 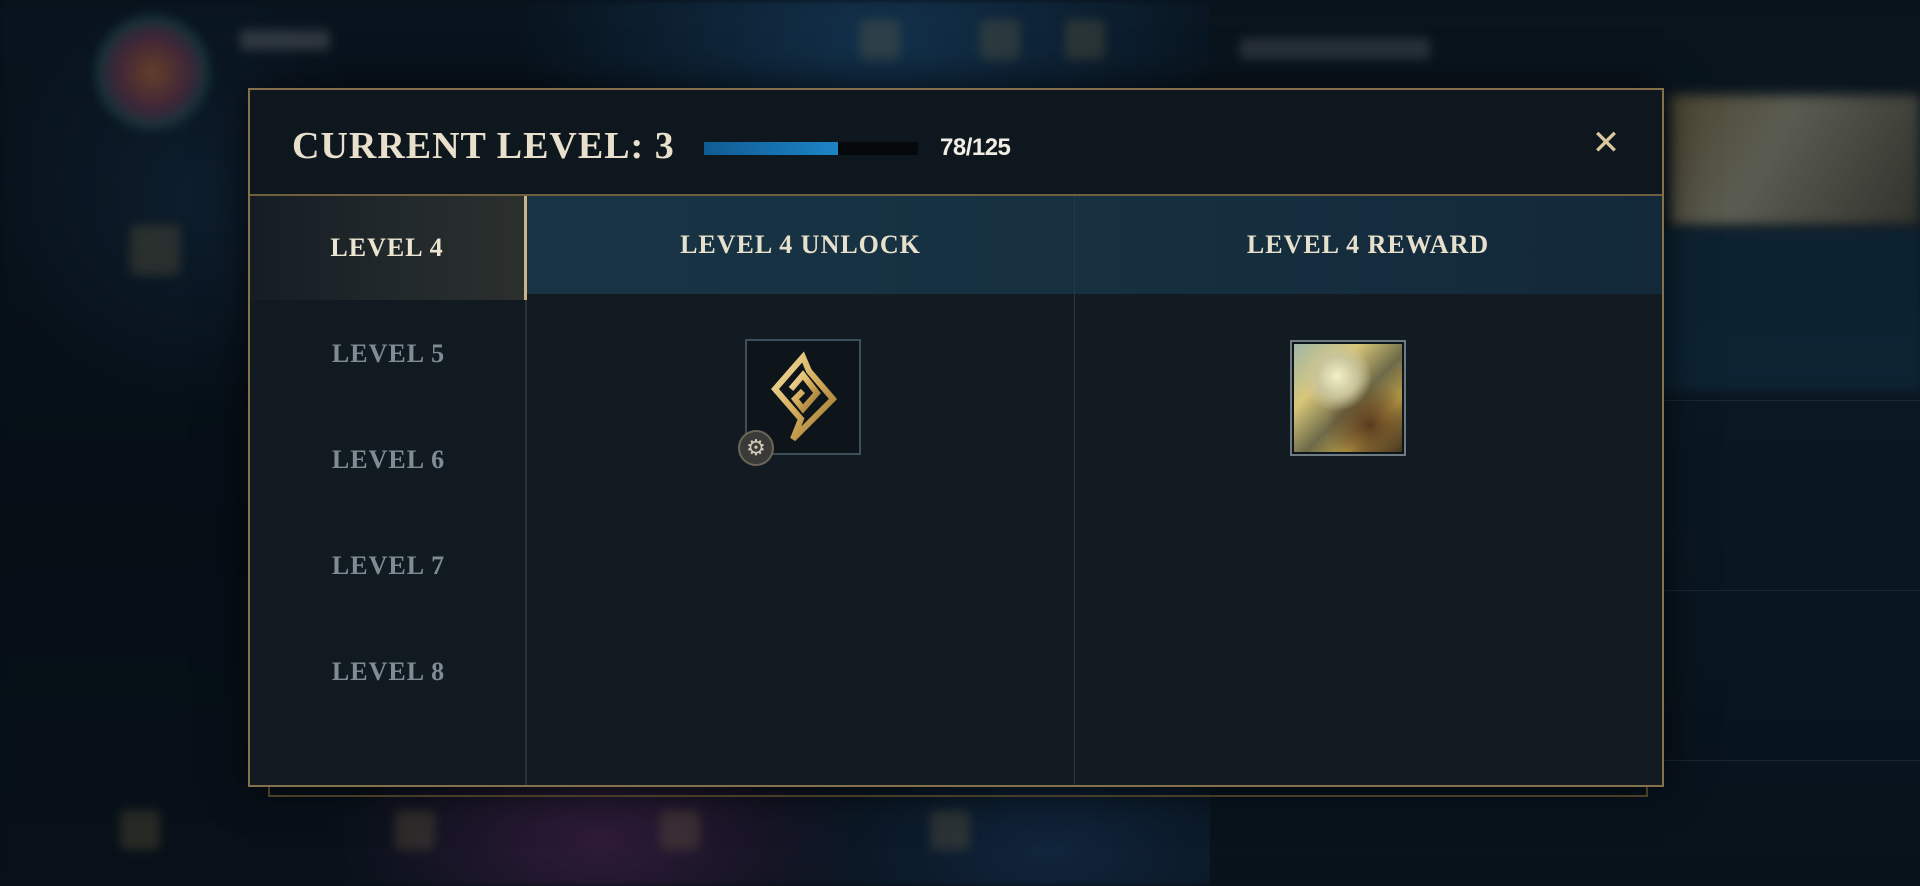 What do you see at coordinates (771, 148) in the screenshot?
I see `level-progress-fill` at bounding box center [771, 148].